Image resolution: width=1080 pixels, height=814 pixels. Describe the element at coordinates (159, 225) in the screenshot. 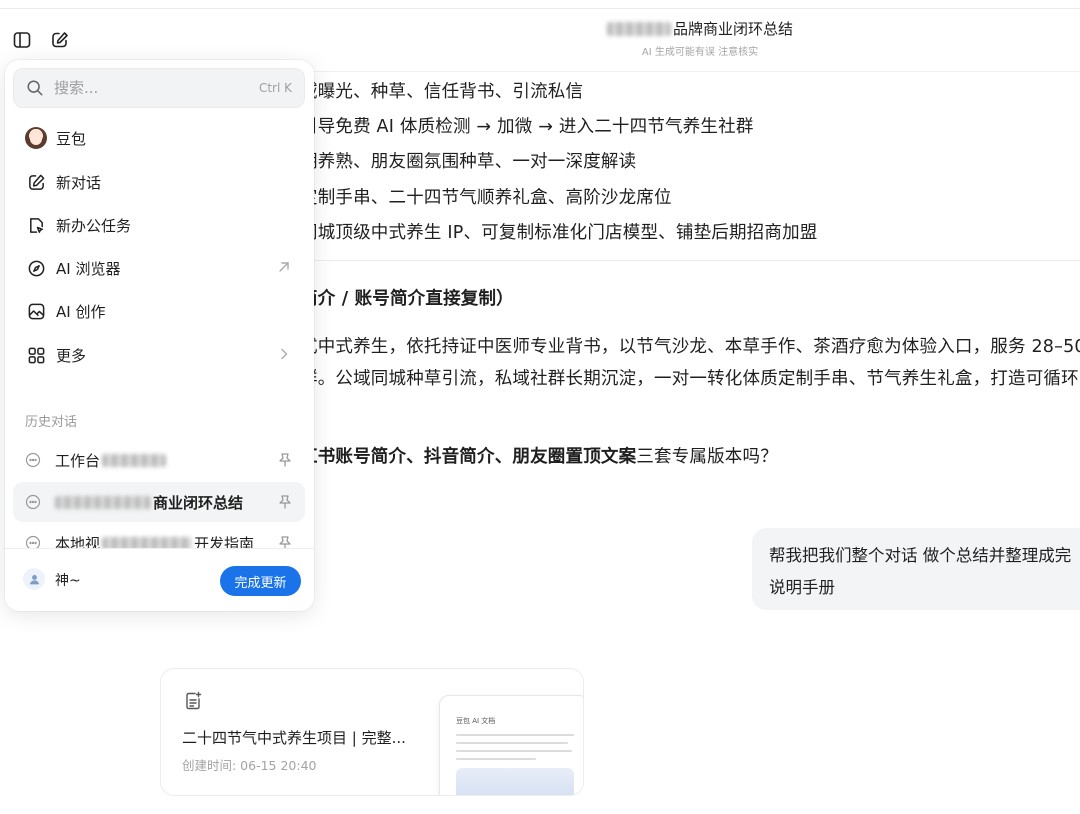

I see `sidebar-item-office-task: 新办公任务` at that location.